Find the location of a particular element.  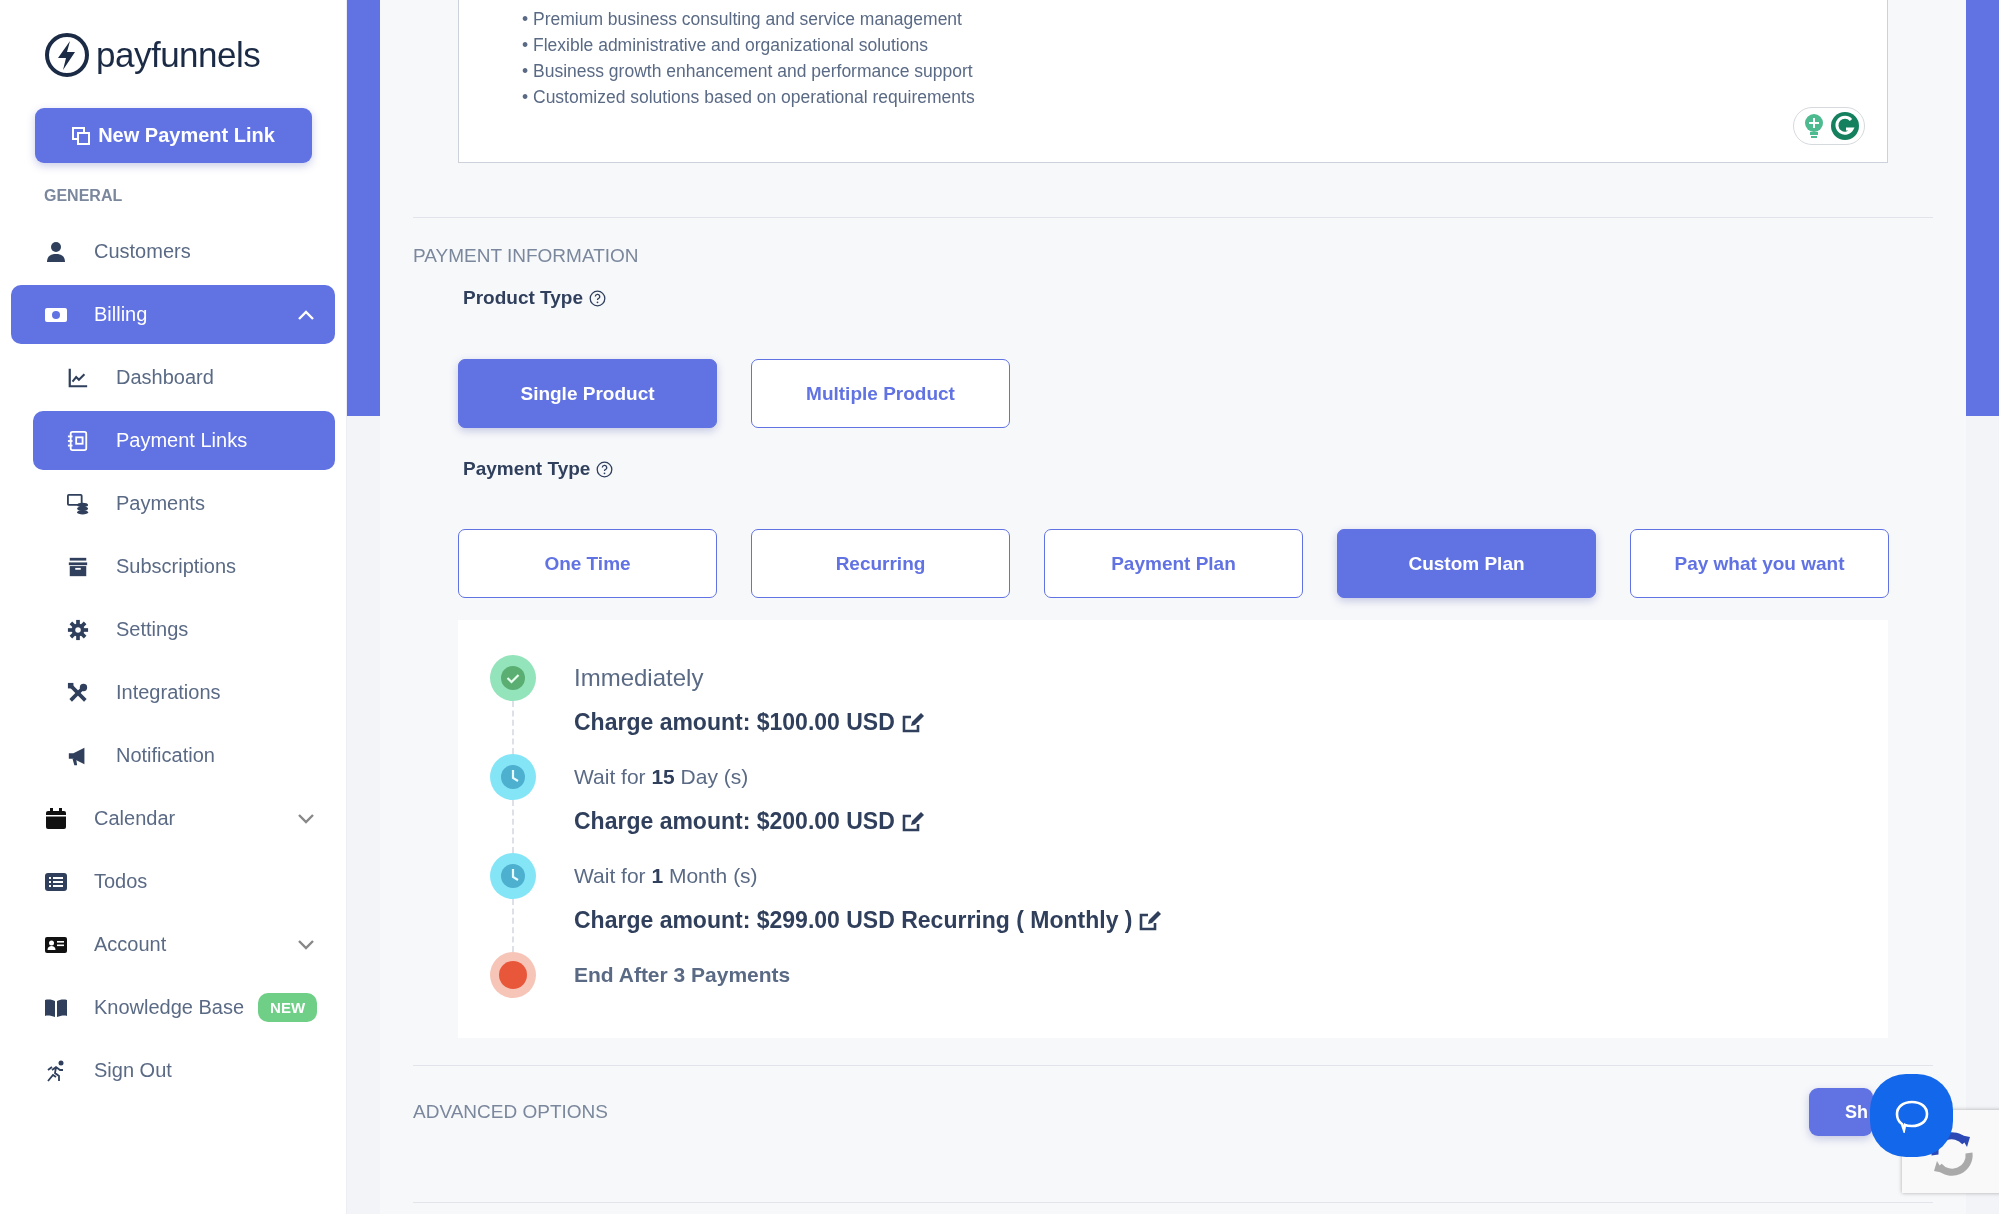

stop-dot-icon is located at coordinates (513, 975).